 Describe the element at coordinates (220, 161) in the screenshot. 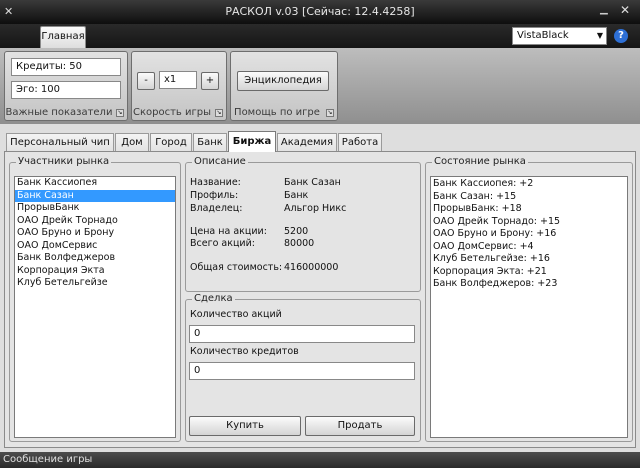

I see `description-title: Описание` at that location.